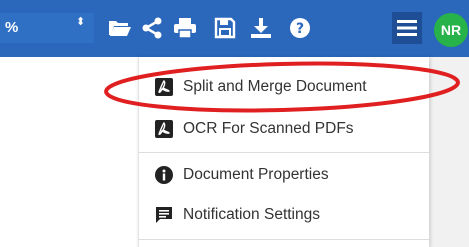  Describe the element at coordinates (164, 175) in the screenshot. I see `info-icon` at that location.